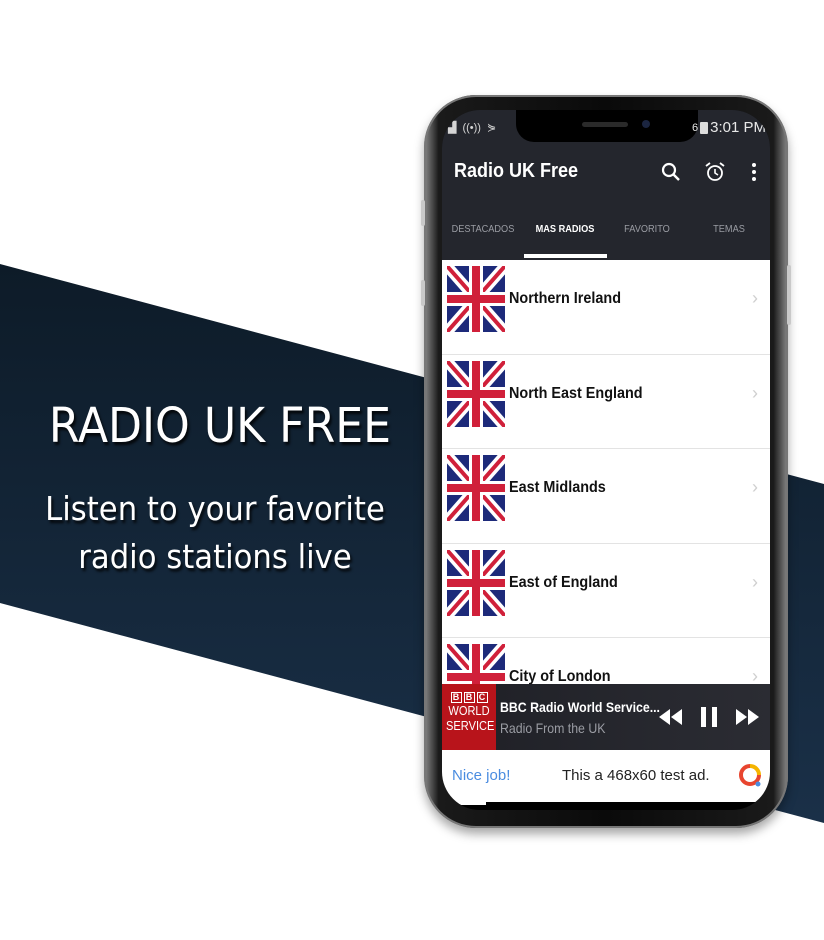  Describe the element at coordinates (481, 775) in the screenshot. I see `ad-nice-label: Nice job!` at that location.